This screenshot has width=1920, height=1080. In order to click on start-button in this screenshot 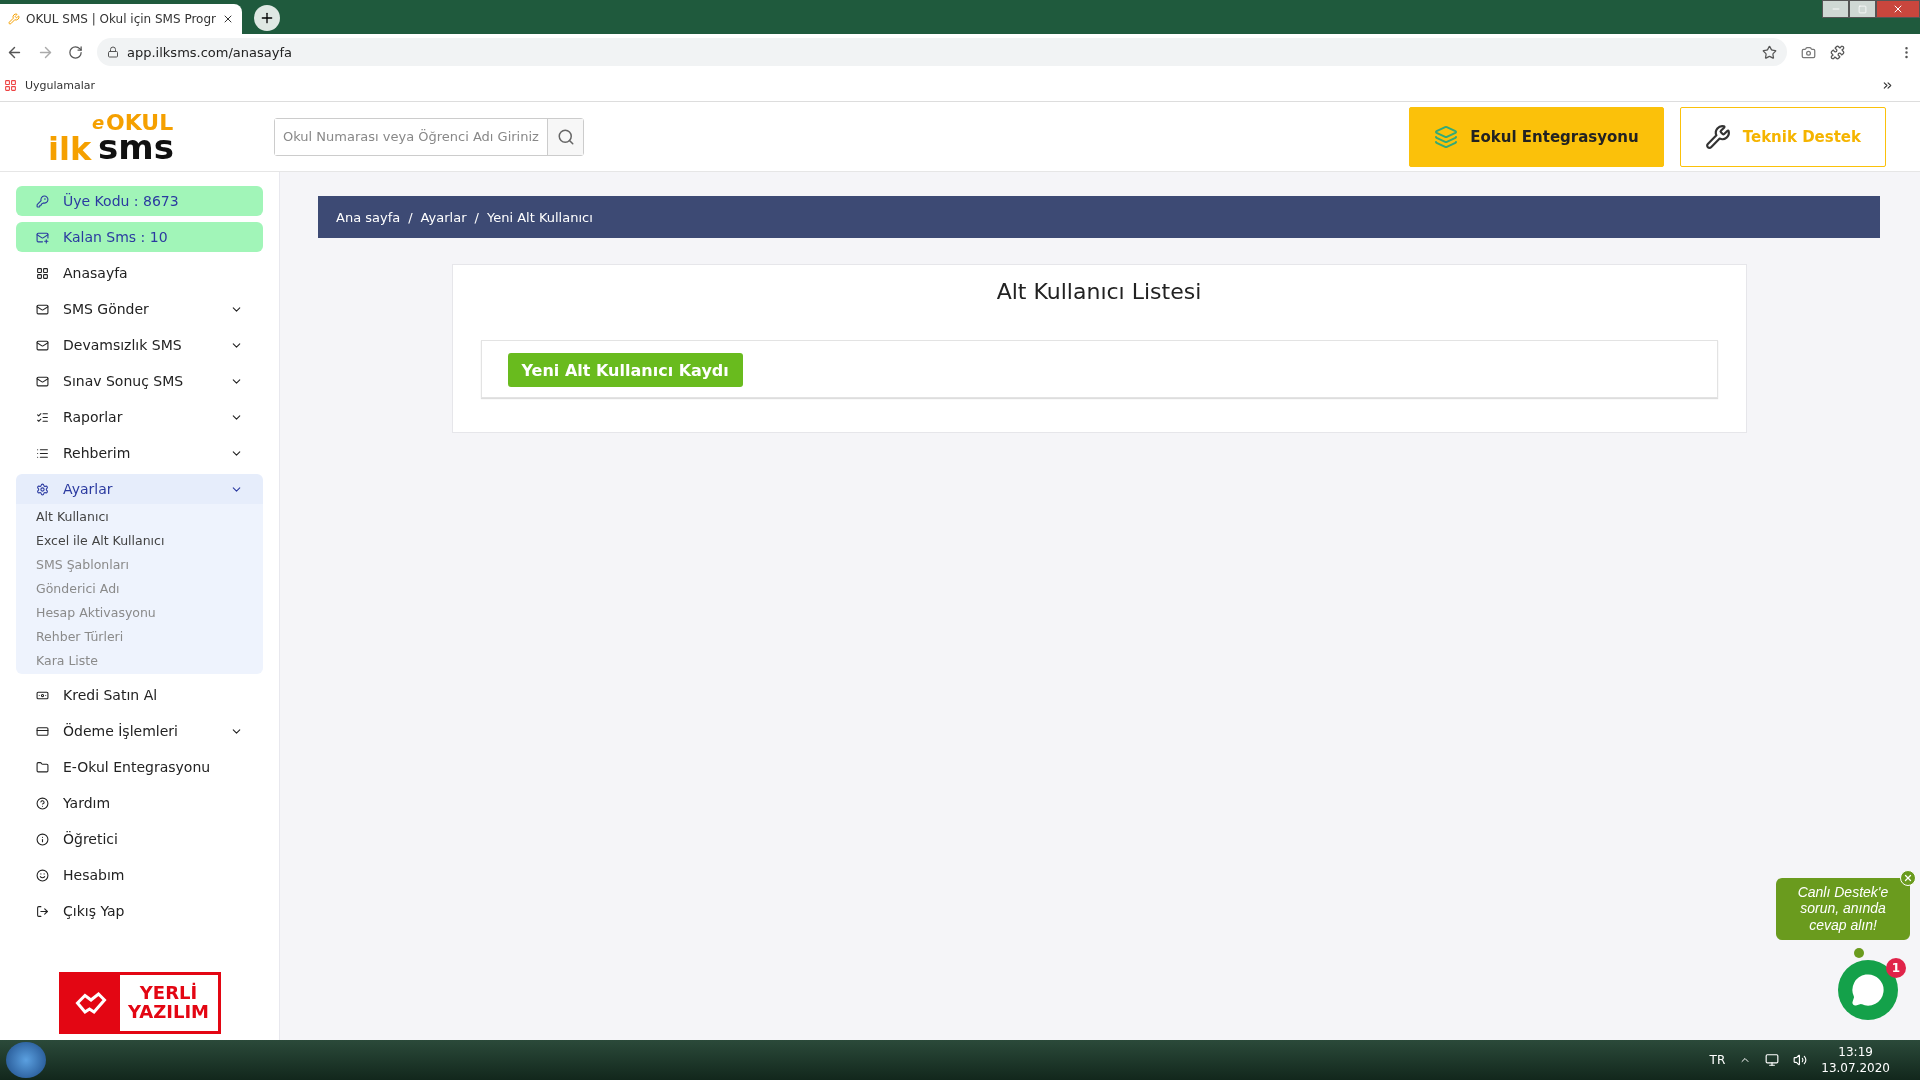, I will do `click(26, 1060)`.